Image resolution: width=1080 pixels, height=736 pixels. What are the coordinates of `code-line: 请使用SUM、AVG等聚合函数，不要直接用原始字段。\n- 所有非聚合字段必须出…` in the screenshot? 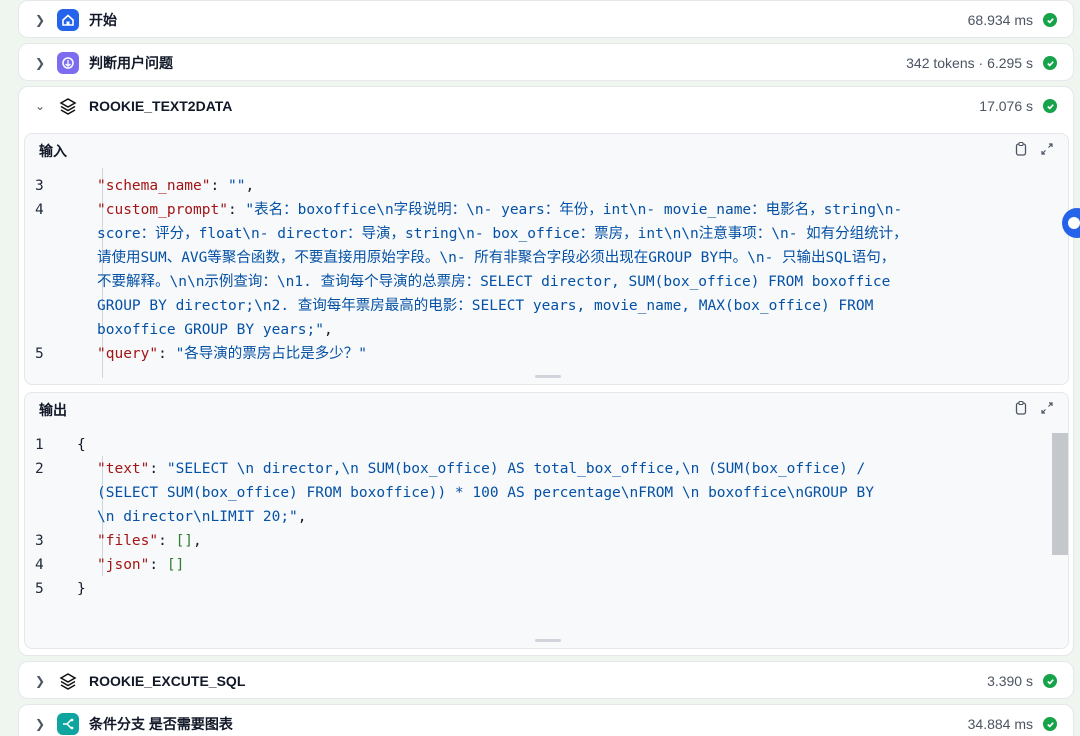 It's located at (574, 258).